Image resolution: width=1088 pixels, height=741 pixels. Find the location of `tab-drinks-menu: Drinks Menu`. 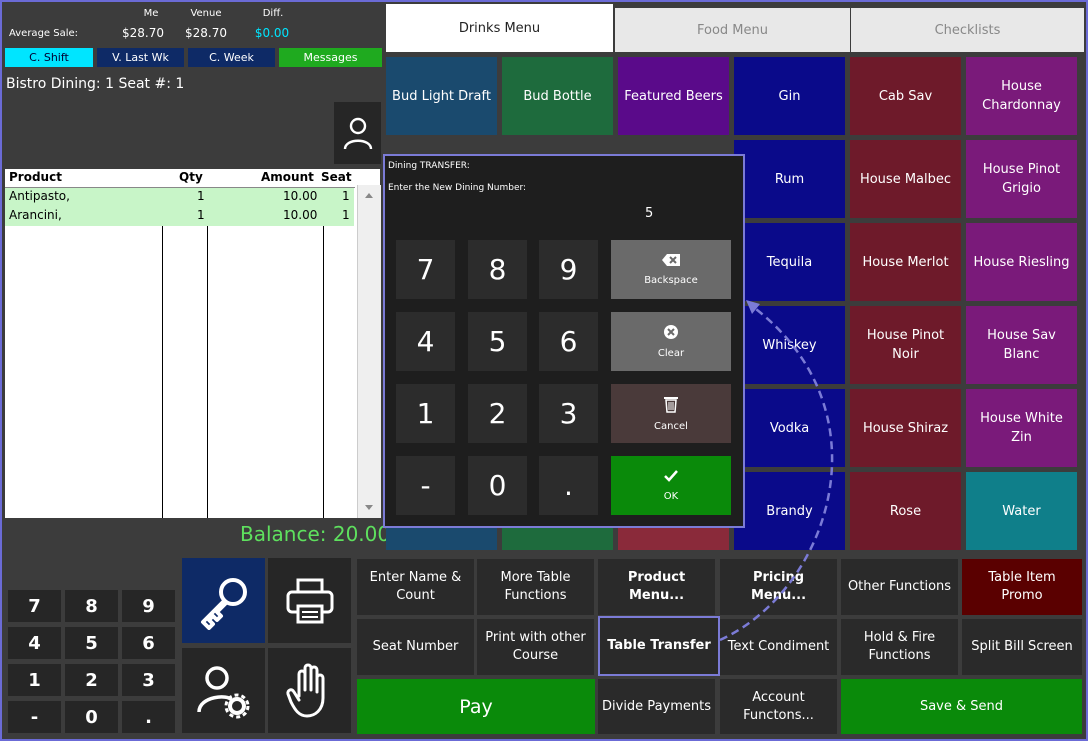

tab-drinks-menu: Drinks Menu is located at coordinates (499, 28).